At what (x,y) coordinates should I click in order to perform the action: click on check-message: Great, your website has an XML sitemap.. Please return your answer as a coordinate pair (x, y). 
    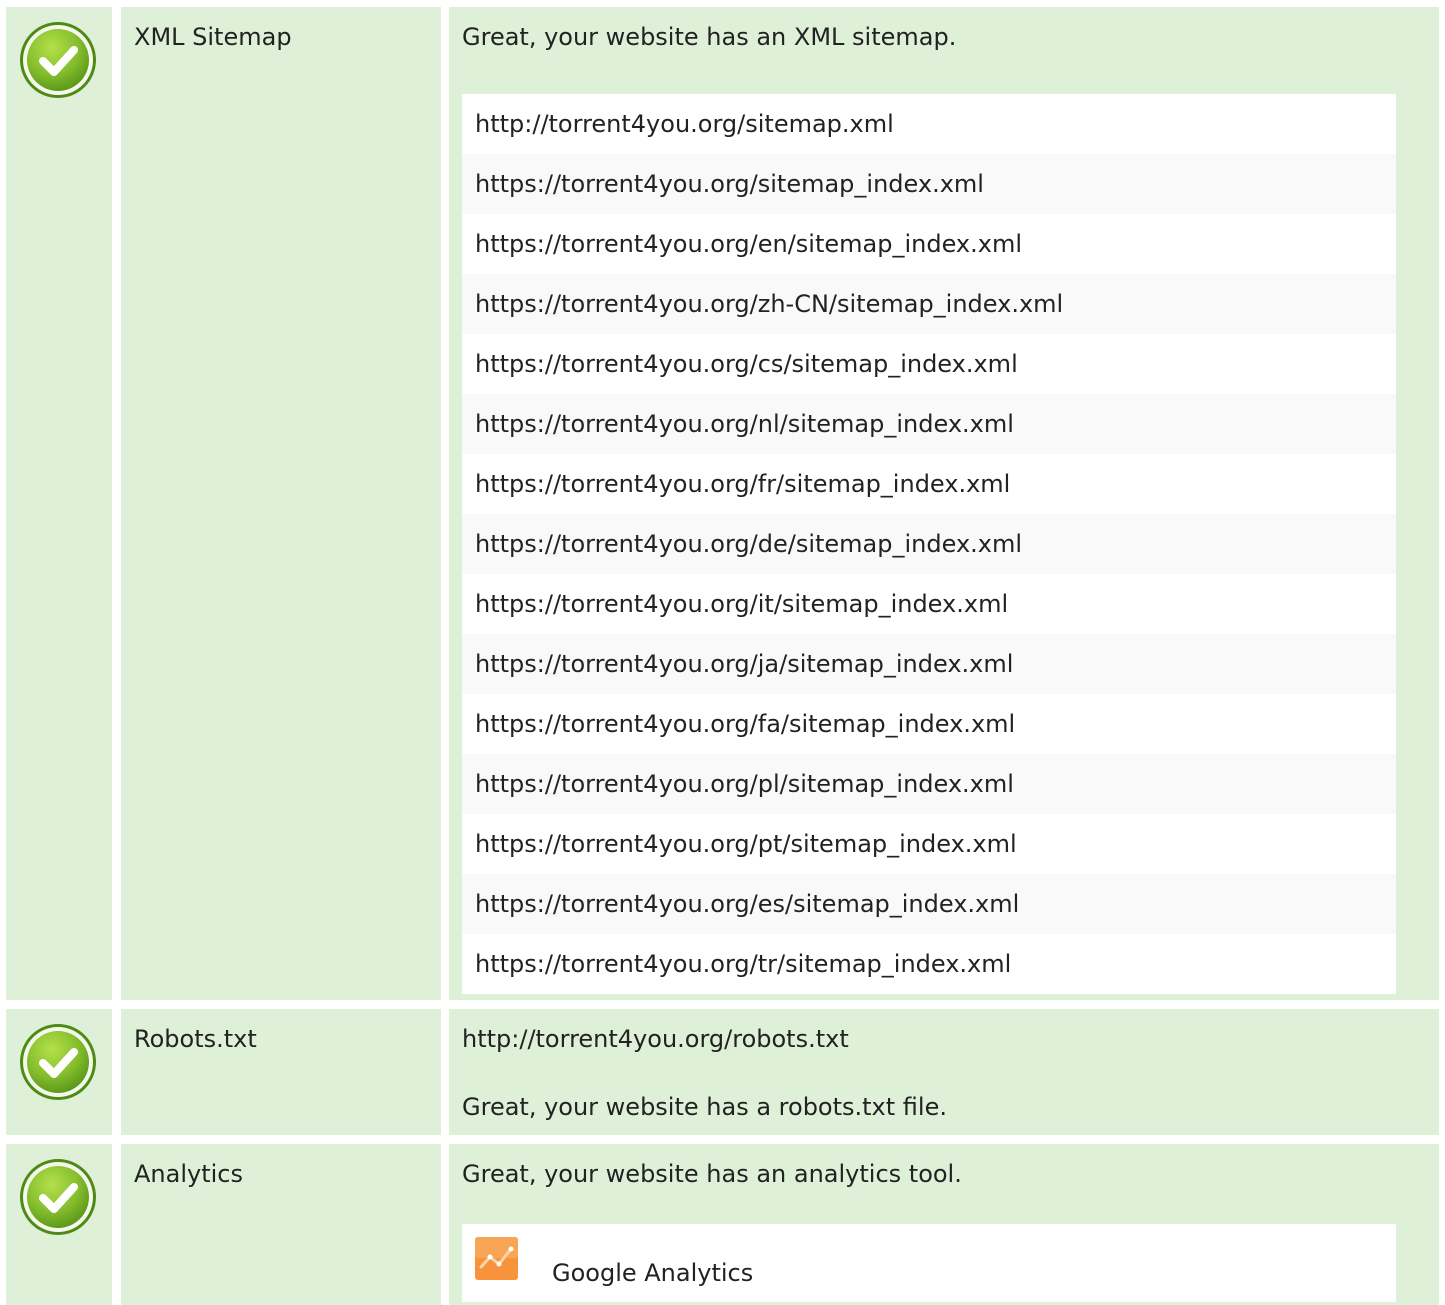
    Looking at the image, I should click on (709, 37).